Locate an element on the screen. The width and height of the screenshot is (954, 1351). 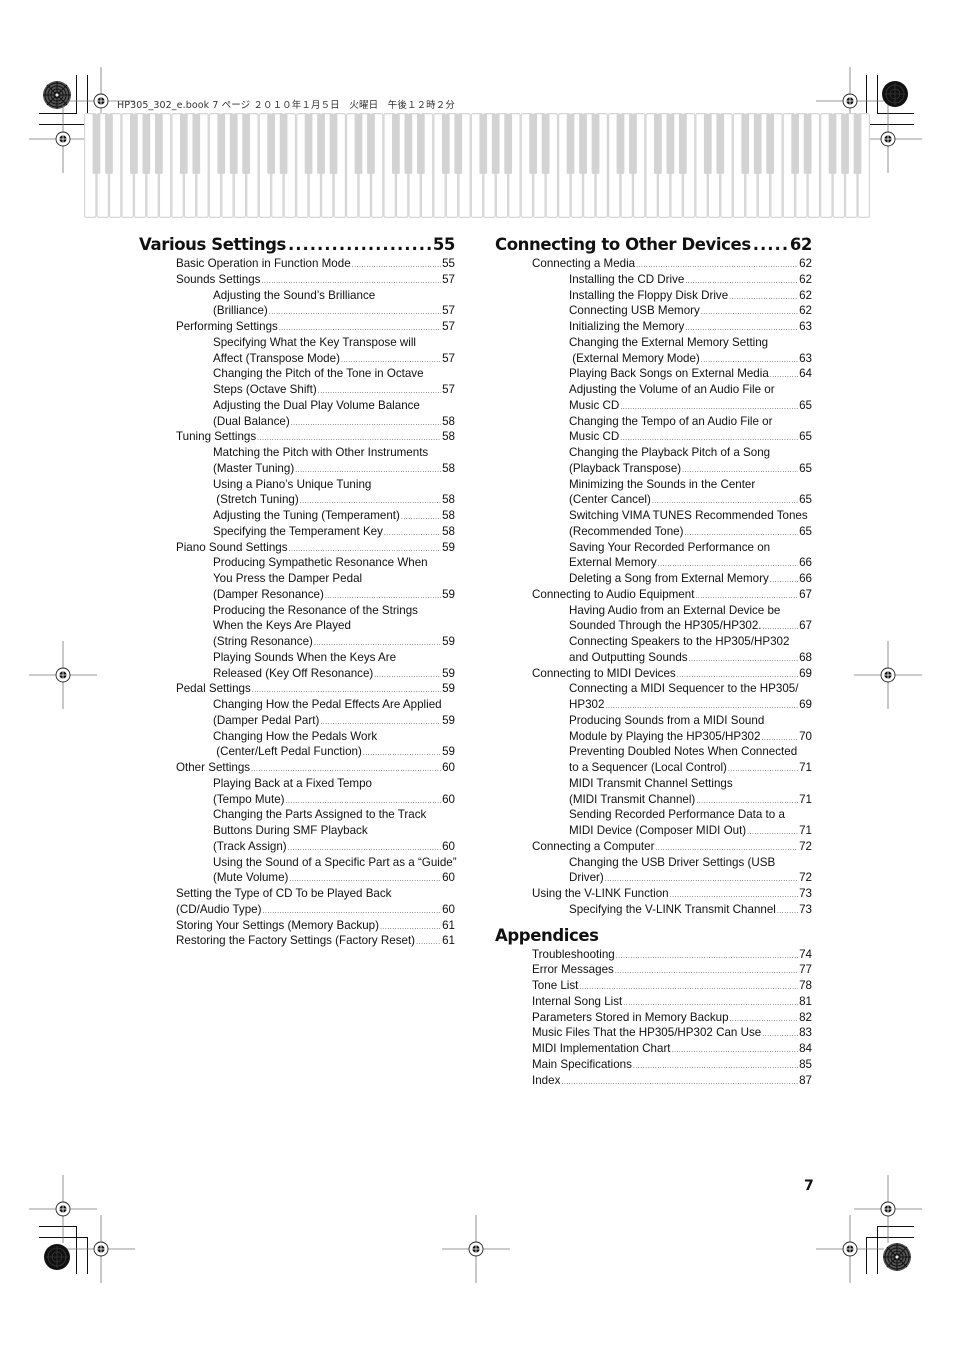
toc-entry: Parameters Stored in Memory Backup 82 is located at coordinates (653, 1018).